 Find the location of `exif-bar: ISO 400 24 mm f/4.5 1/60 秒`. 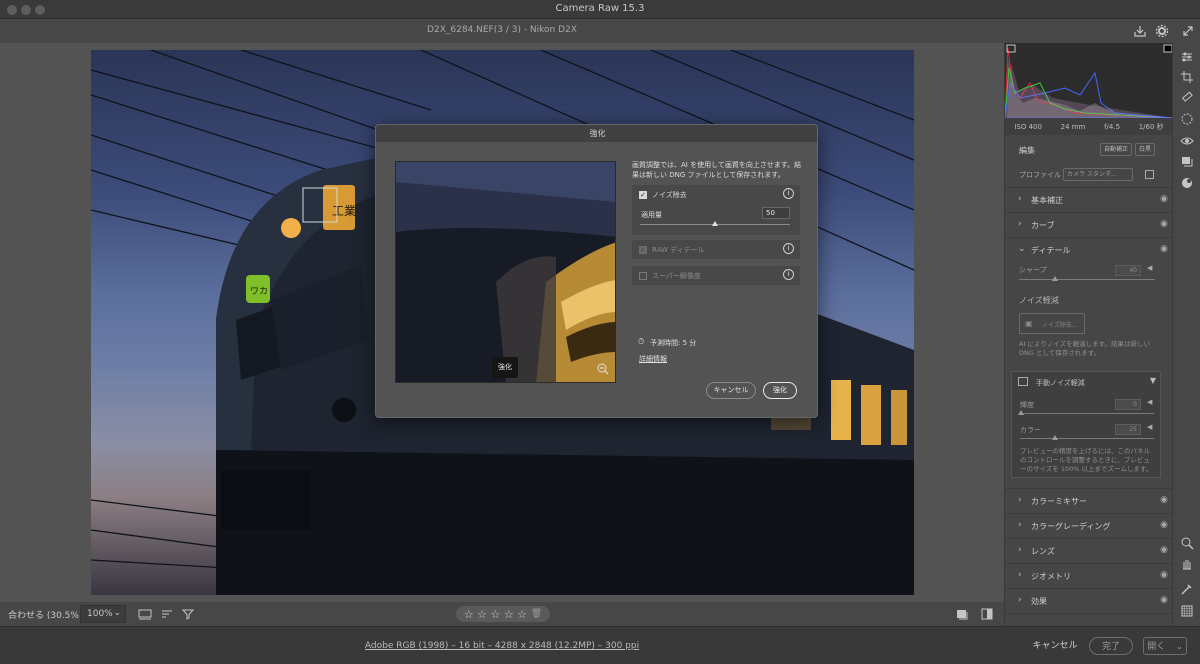

exif-bar: ISO 400 24 mm f/4.5 1/60 秒 is located at coordinates (1088, 126).